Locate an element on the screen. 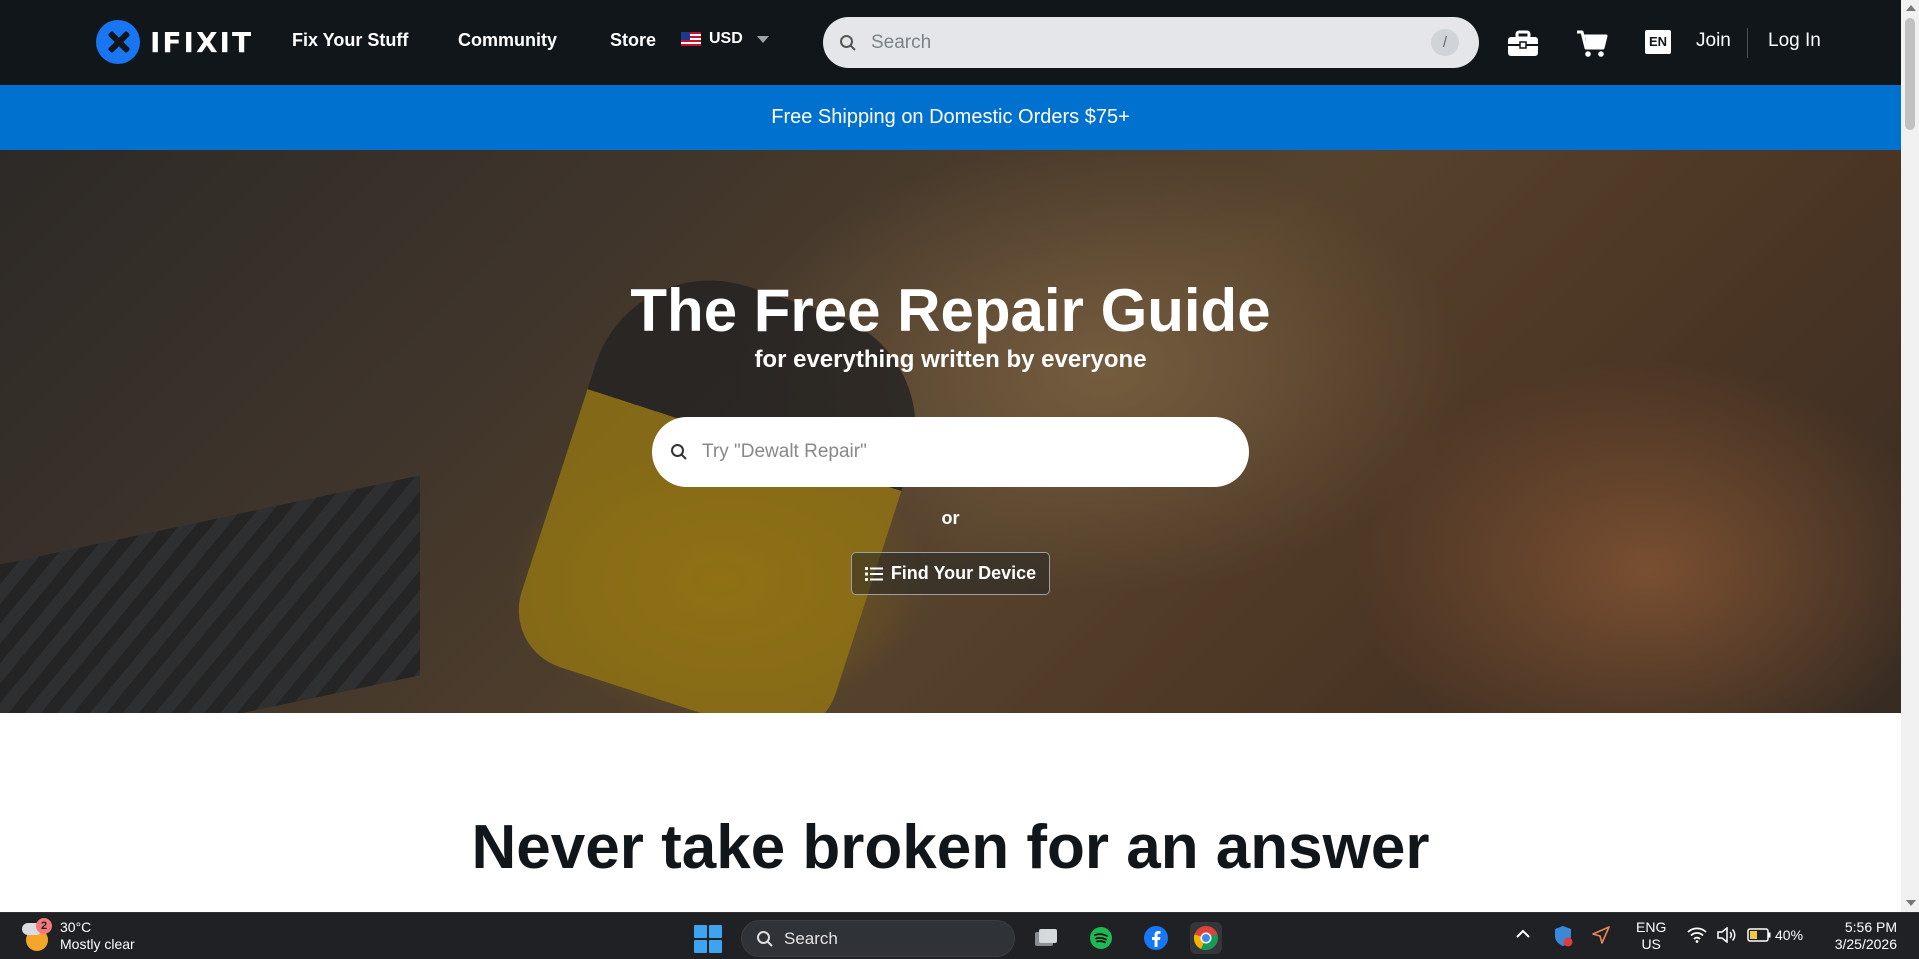 This screenshot has width=1919, height=959. weather-text: 30°C Mostly clear is located at coordinates (97, 936).